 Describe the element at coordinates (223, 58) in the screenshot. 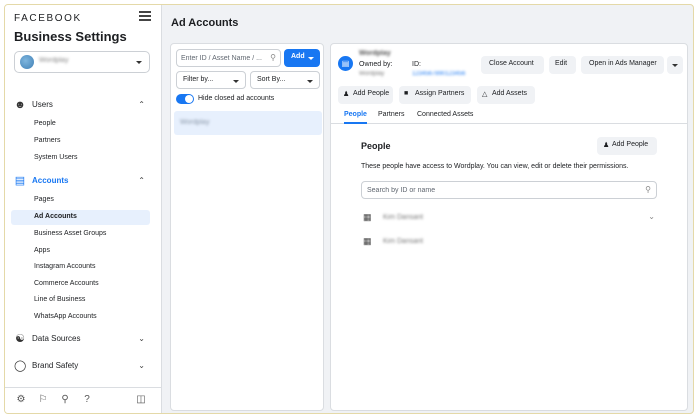

I see `asset-search-input` at that location.